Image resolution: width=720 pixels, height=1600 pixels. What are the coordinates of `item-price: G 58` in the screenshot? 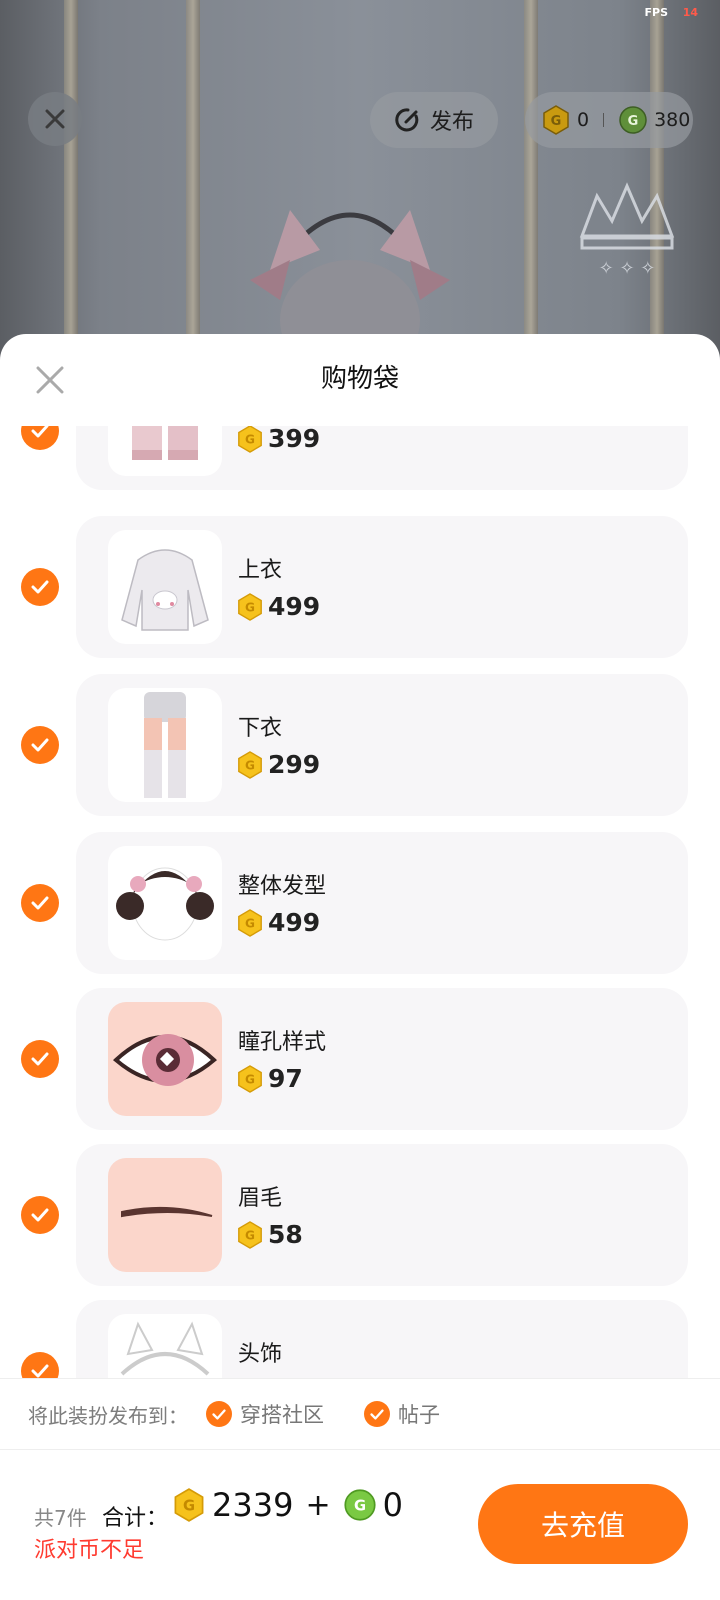 It's located at (269, 1234).